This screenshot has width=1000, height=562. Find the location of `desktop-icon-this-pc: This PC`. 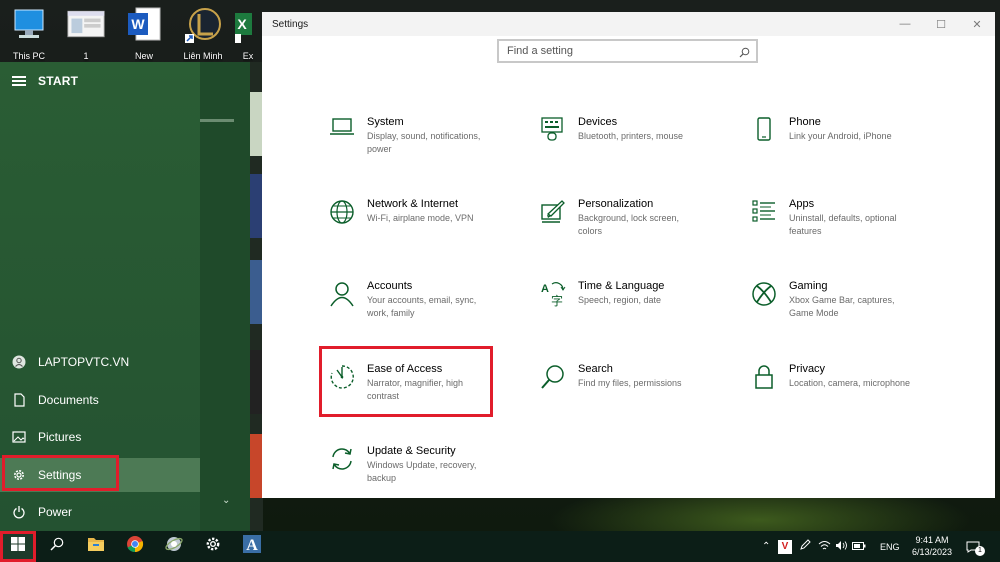

desktop-icon-this-pc: This PC is located at coordinates (29, 33).